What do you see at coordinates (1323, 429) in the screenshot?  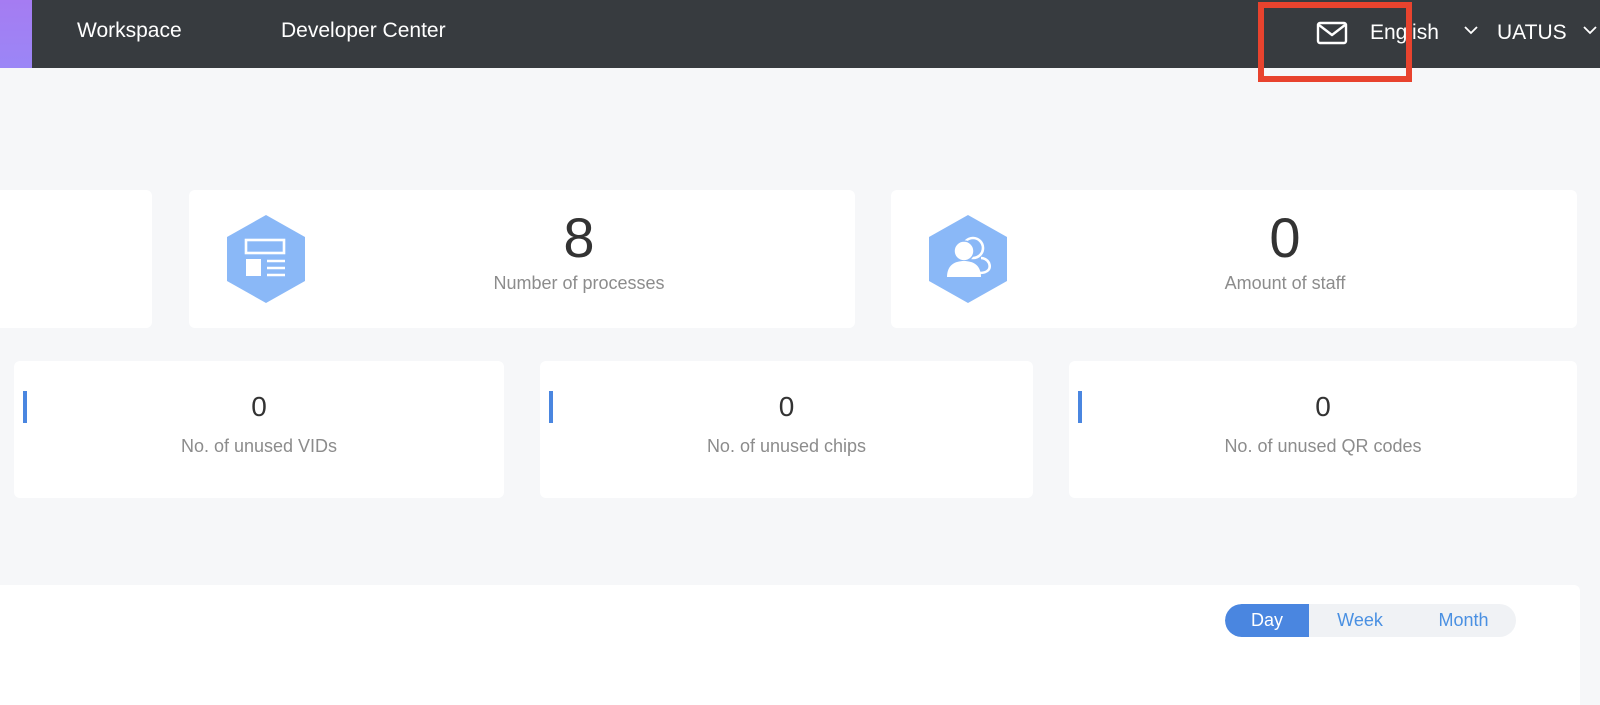 I see `stat-card-unused-qr-codes: 0 No. of unused QR codes` at bounding box center [1323, 429].